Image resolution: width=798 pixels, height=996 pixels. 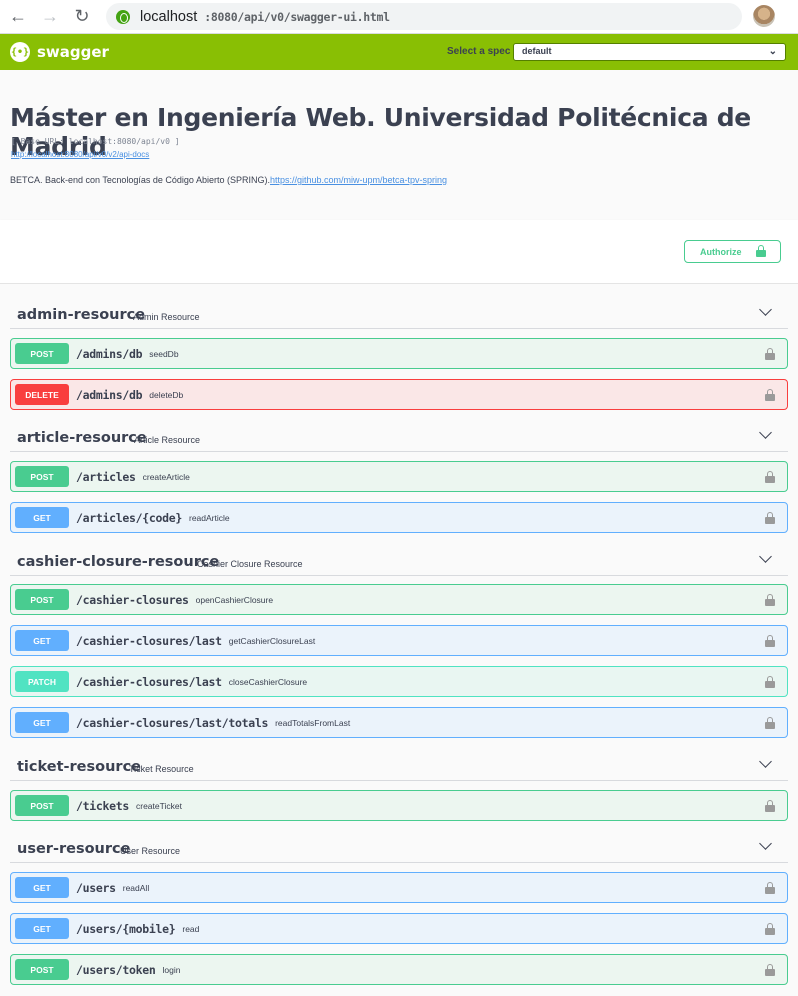 I want to click on method-badge: PATCH, so click(x=42, y=681).